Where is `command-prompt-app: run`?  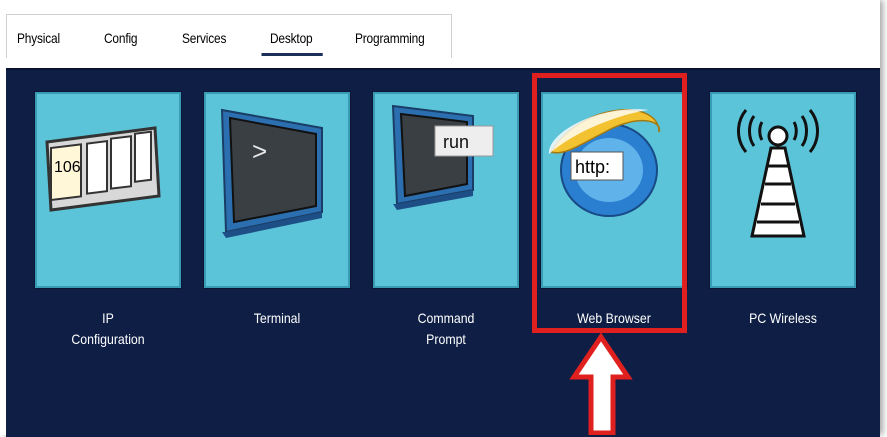
command-prompt-app: run is located at coordinates (446, 190).